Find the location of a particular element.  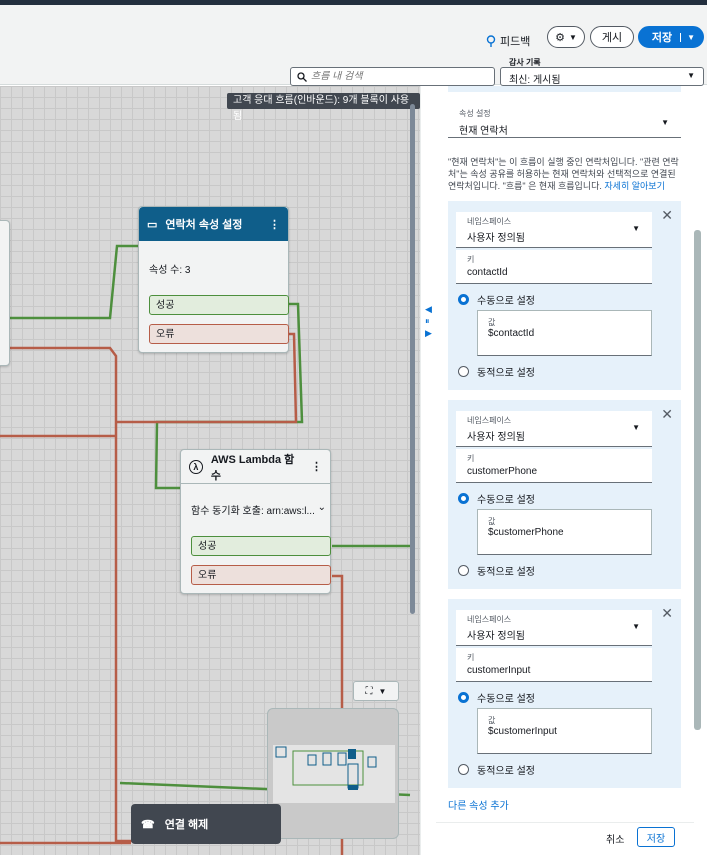

disconnect-block: ☎ 연결 해제 is located at coordinates (206, 824).